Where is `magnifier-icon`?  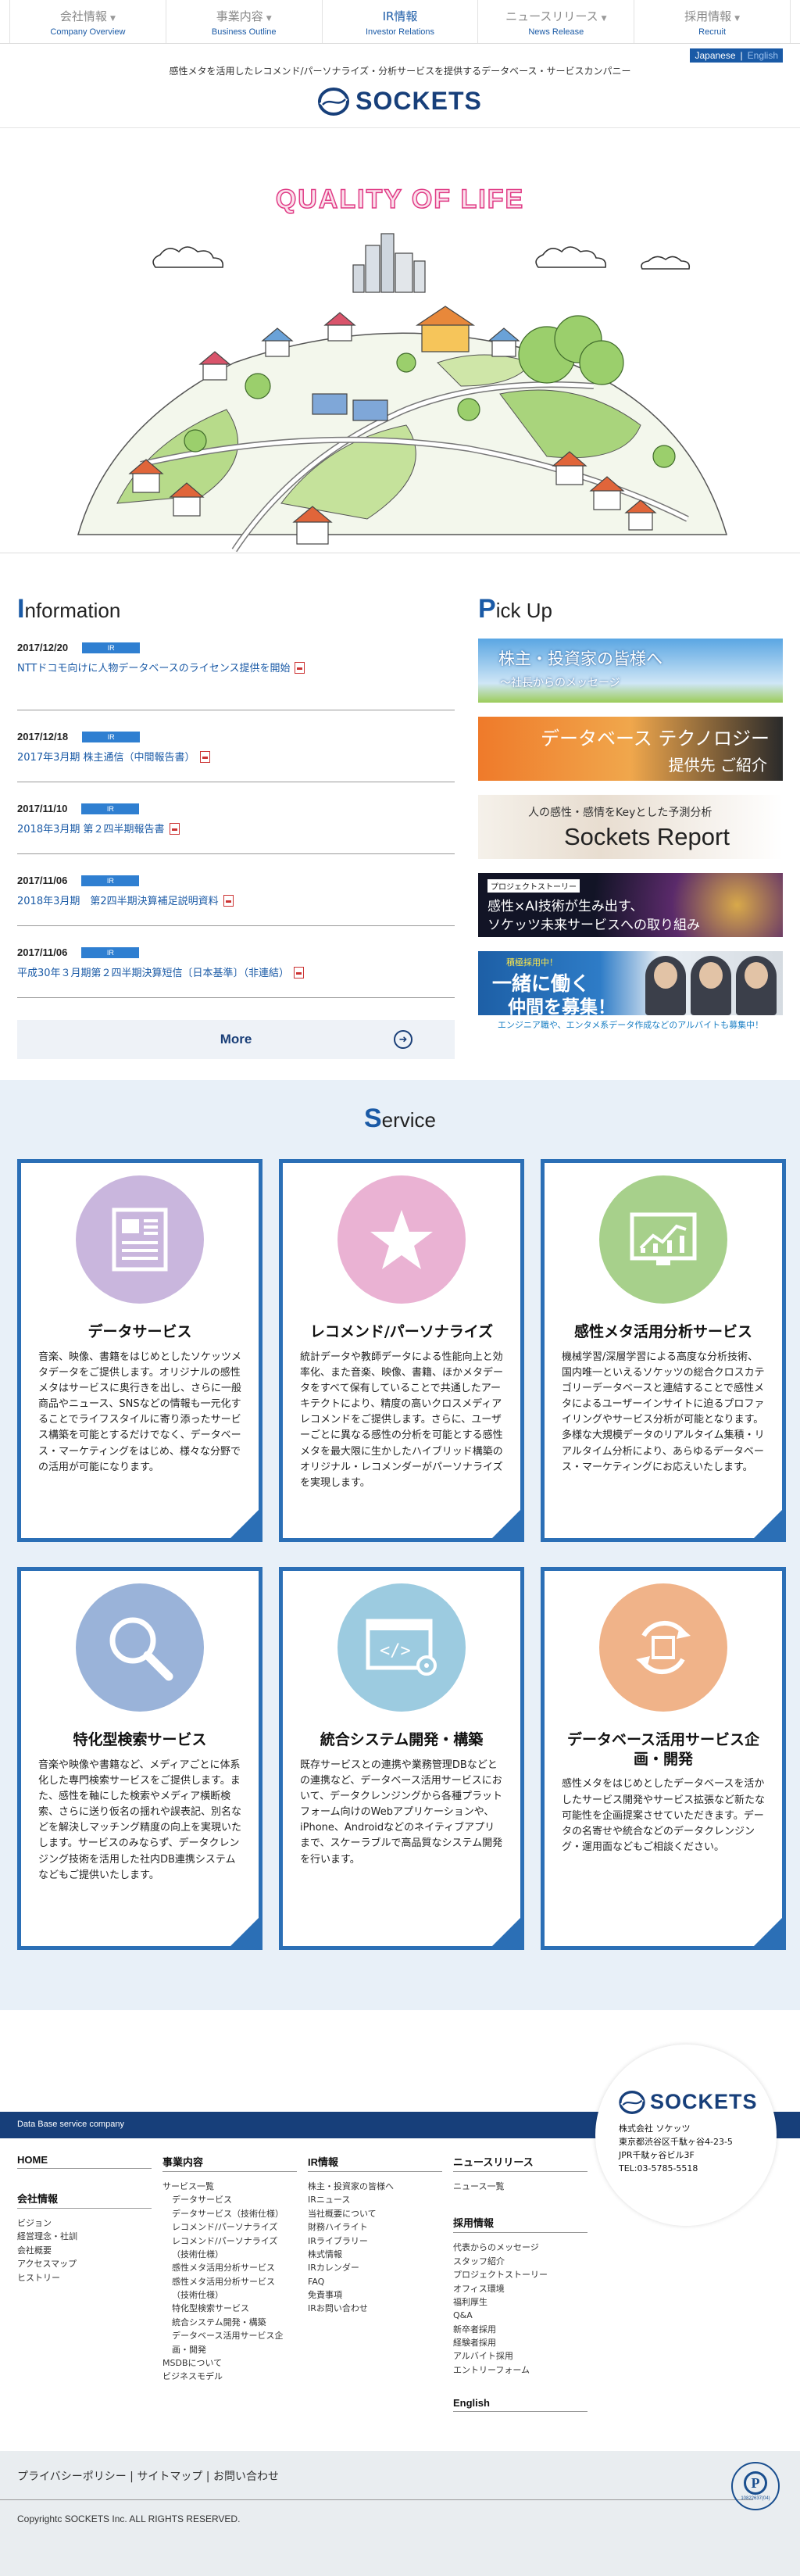 magnifier-icon is located at coordinates (141, 1649).